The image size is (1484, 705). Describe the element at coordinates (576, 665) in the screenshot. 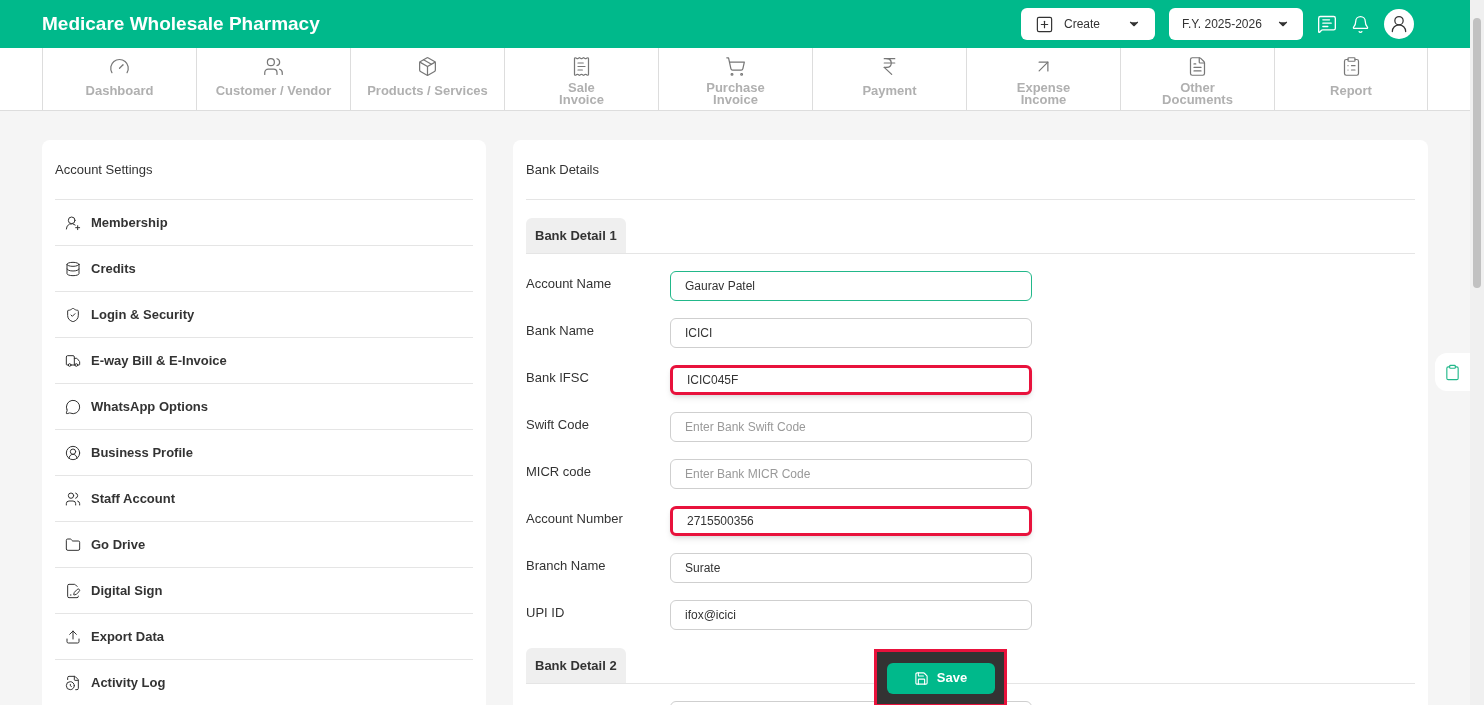

I see `section-tab: Bank Detail 2` at that location.